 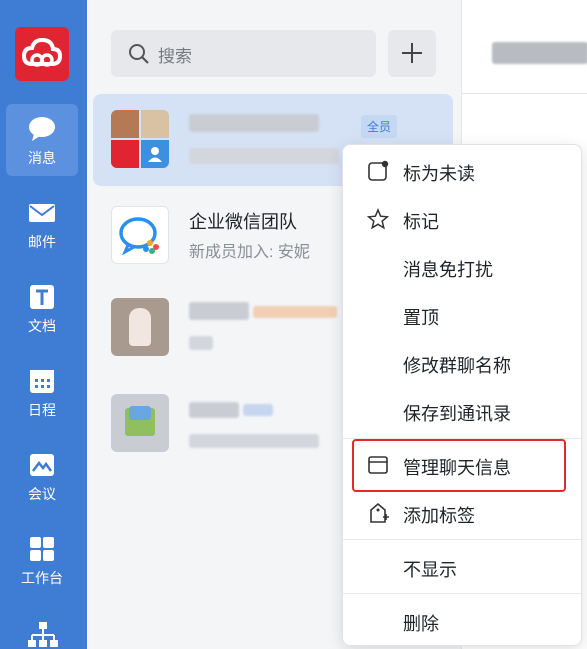 What do you see at coordinates (243, 222) in the screenshot?
I see `conversation-title: 企业微信团队` at bounding box center [243, 222].